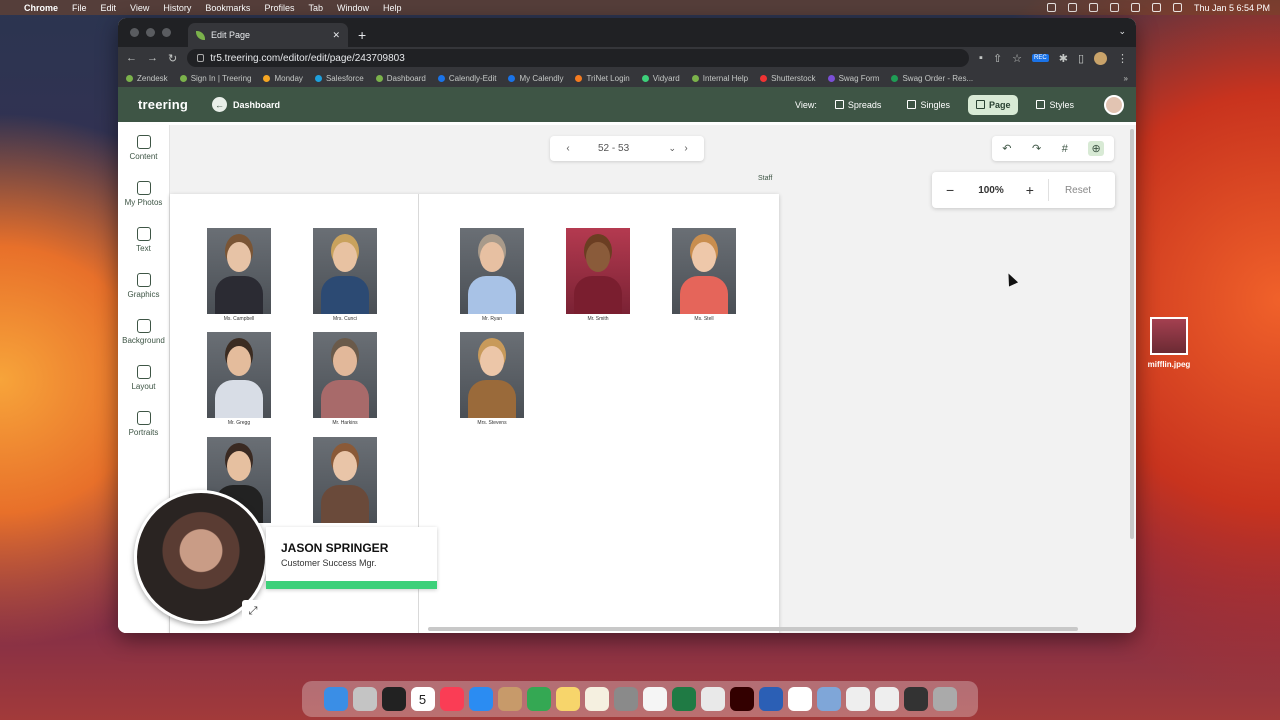 This screenshot has width=1280, height=720. Describe the element at coordinates (1169, 343) in the screenshot. I see `desktop-file-mifflin: mifflin.jpeg` at that location.